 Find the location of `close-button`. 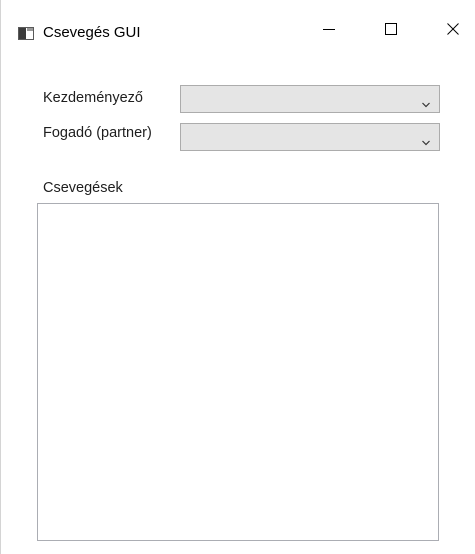

close-button is located at coordinates (452, 31).